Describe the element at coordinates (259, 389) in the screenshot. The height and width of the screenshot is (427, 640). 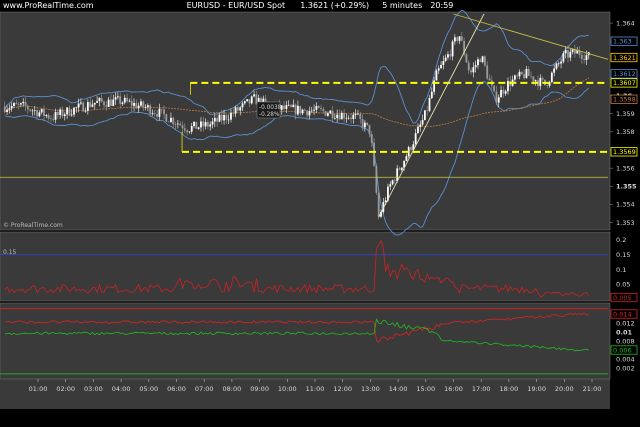
I see `time-tick-label: 09:00` at that location.